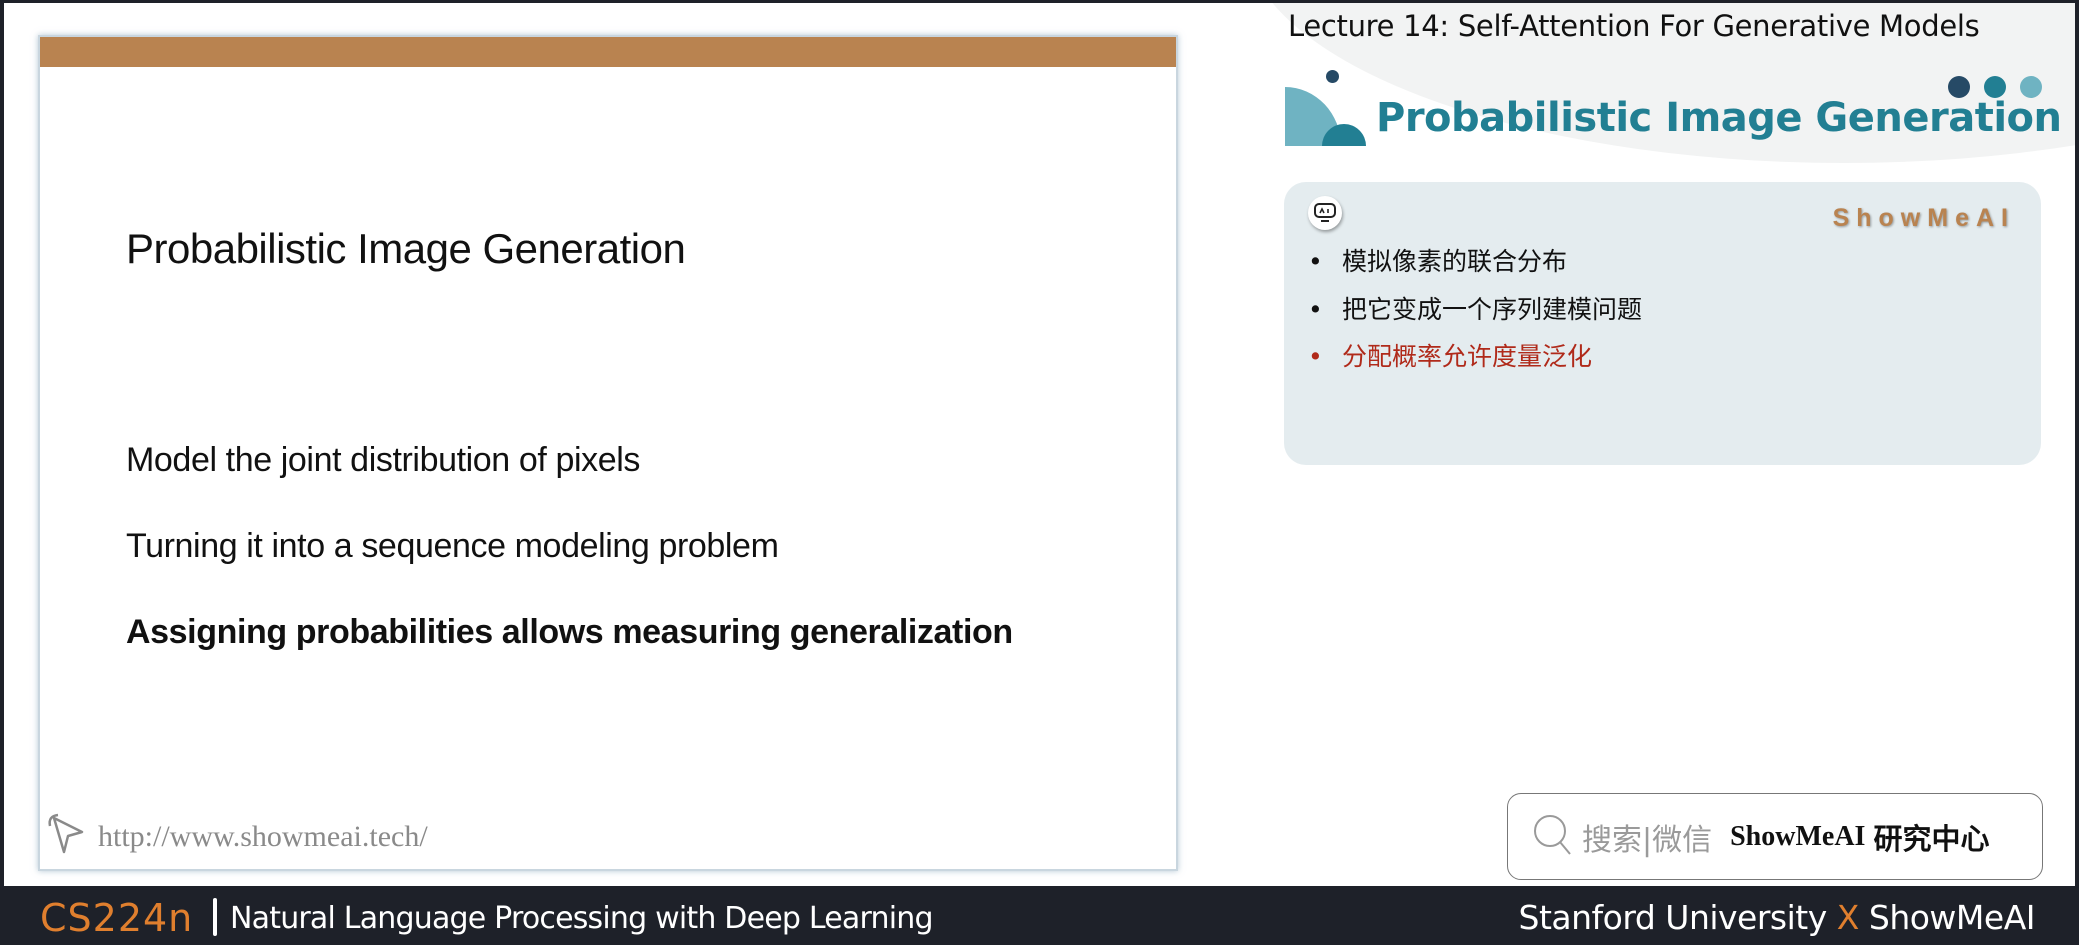 The image size is (2079, 945). I want to click on decor-dot-dark, so click(1959, 87).